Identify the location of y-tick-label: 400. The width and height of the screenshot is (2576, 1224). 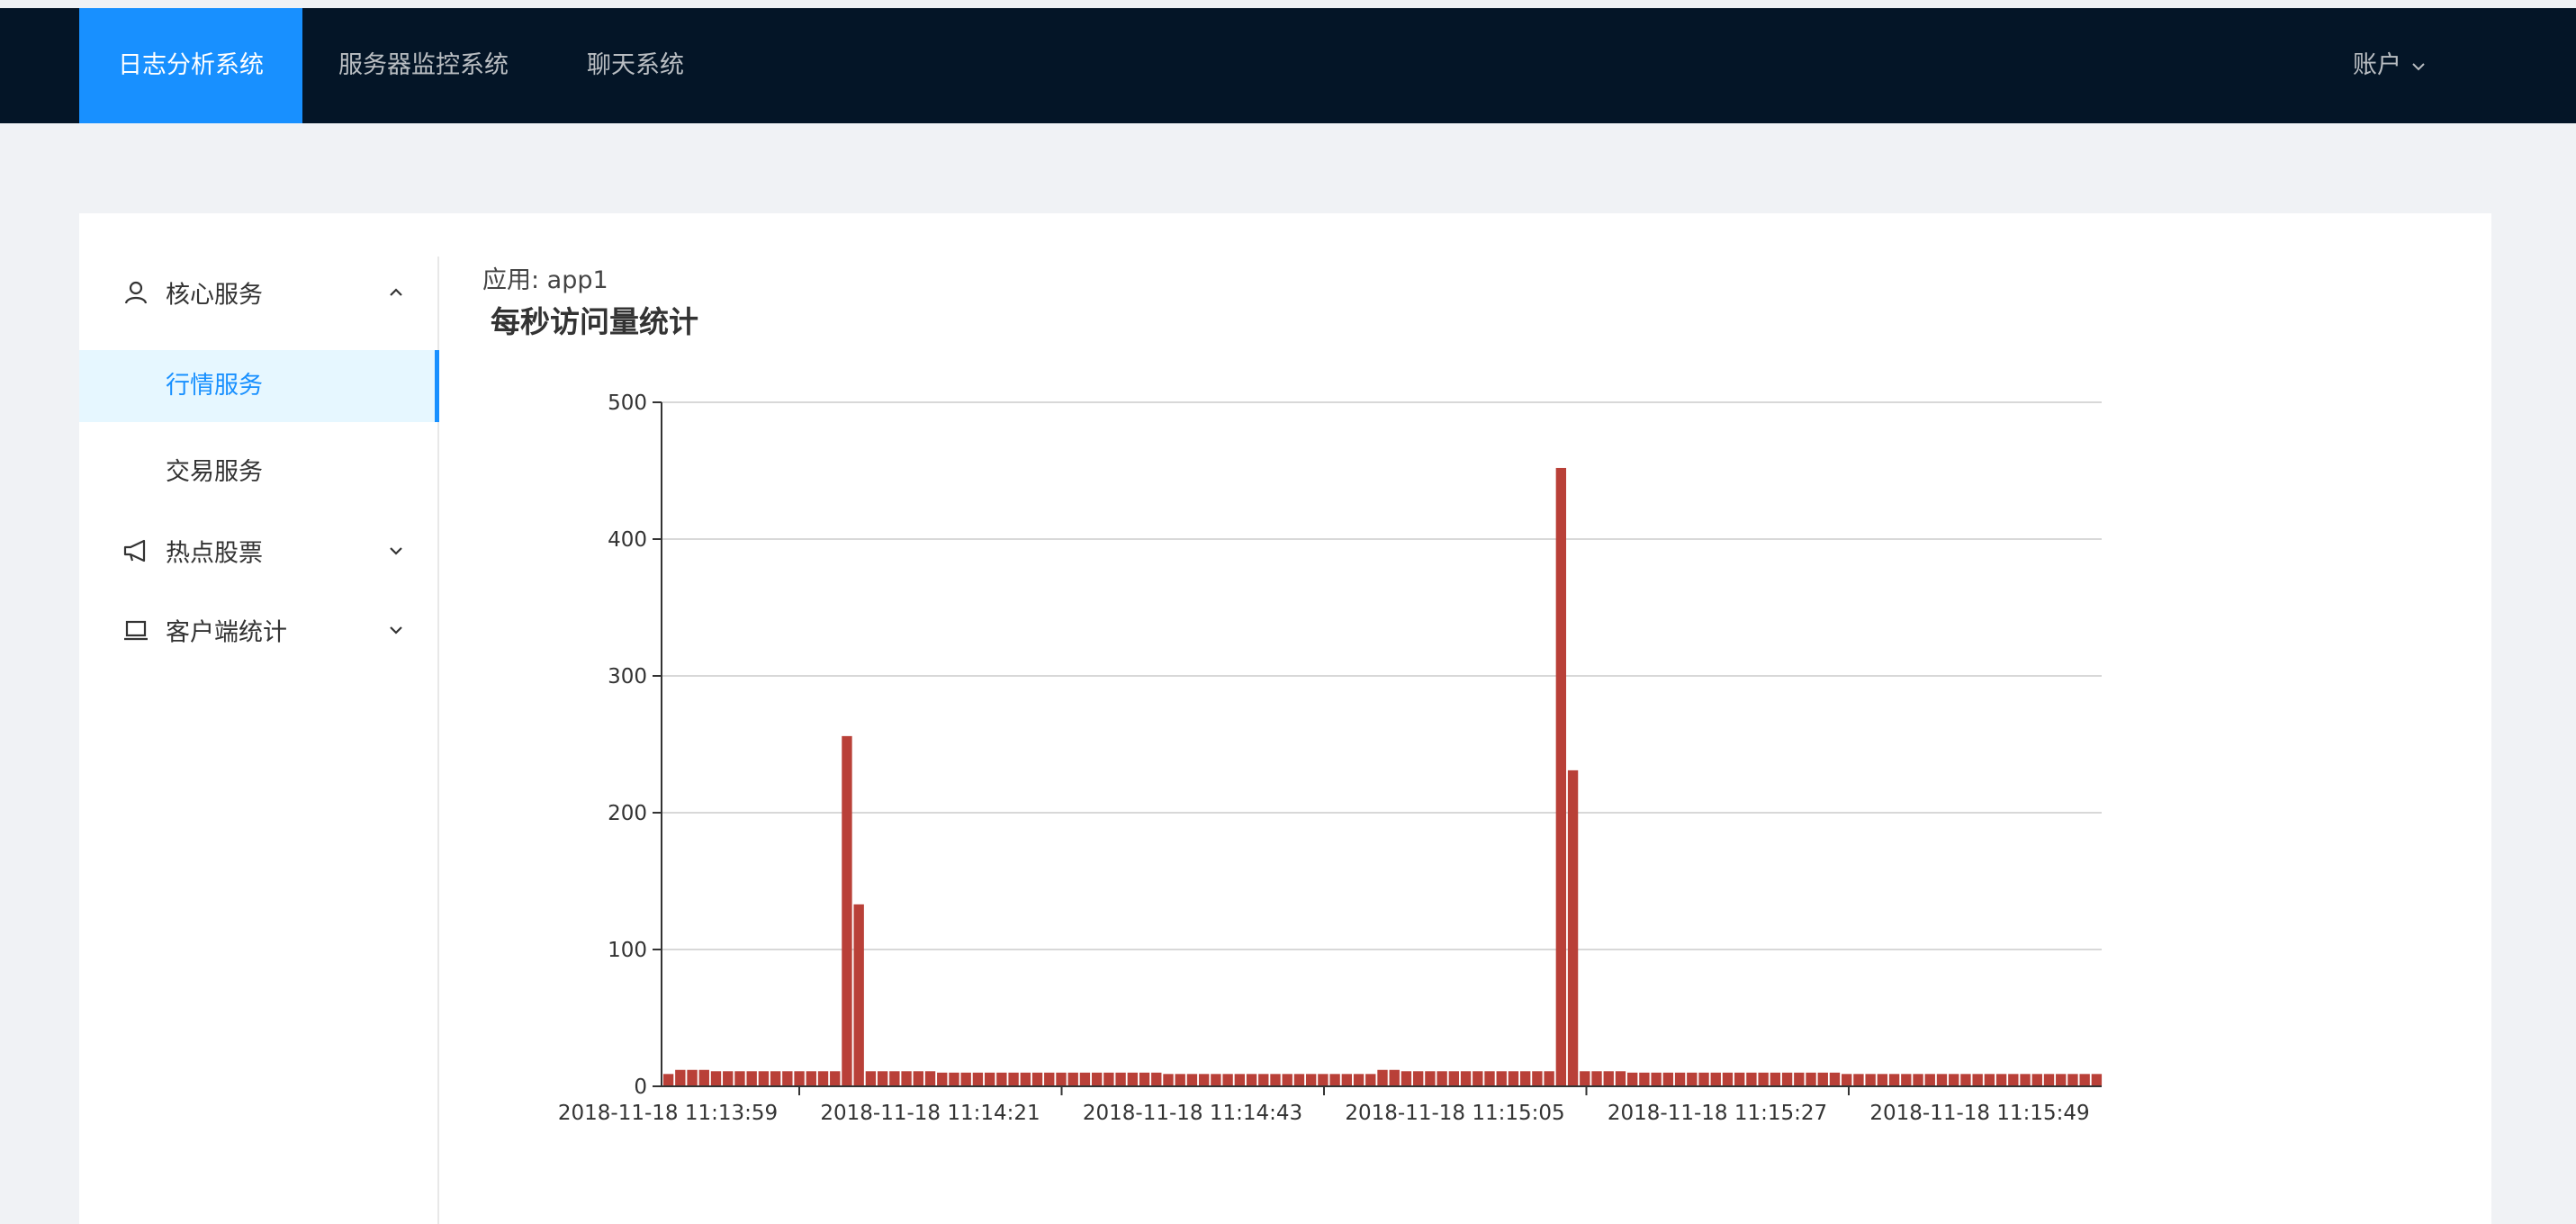
(627, 540).